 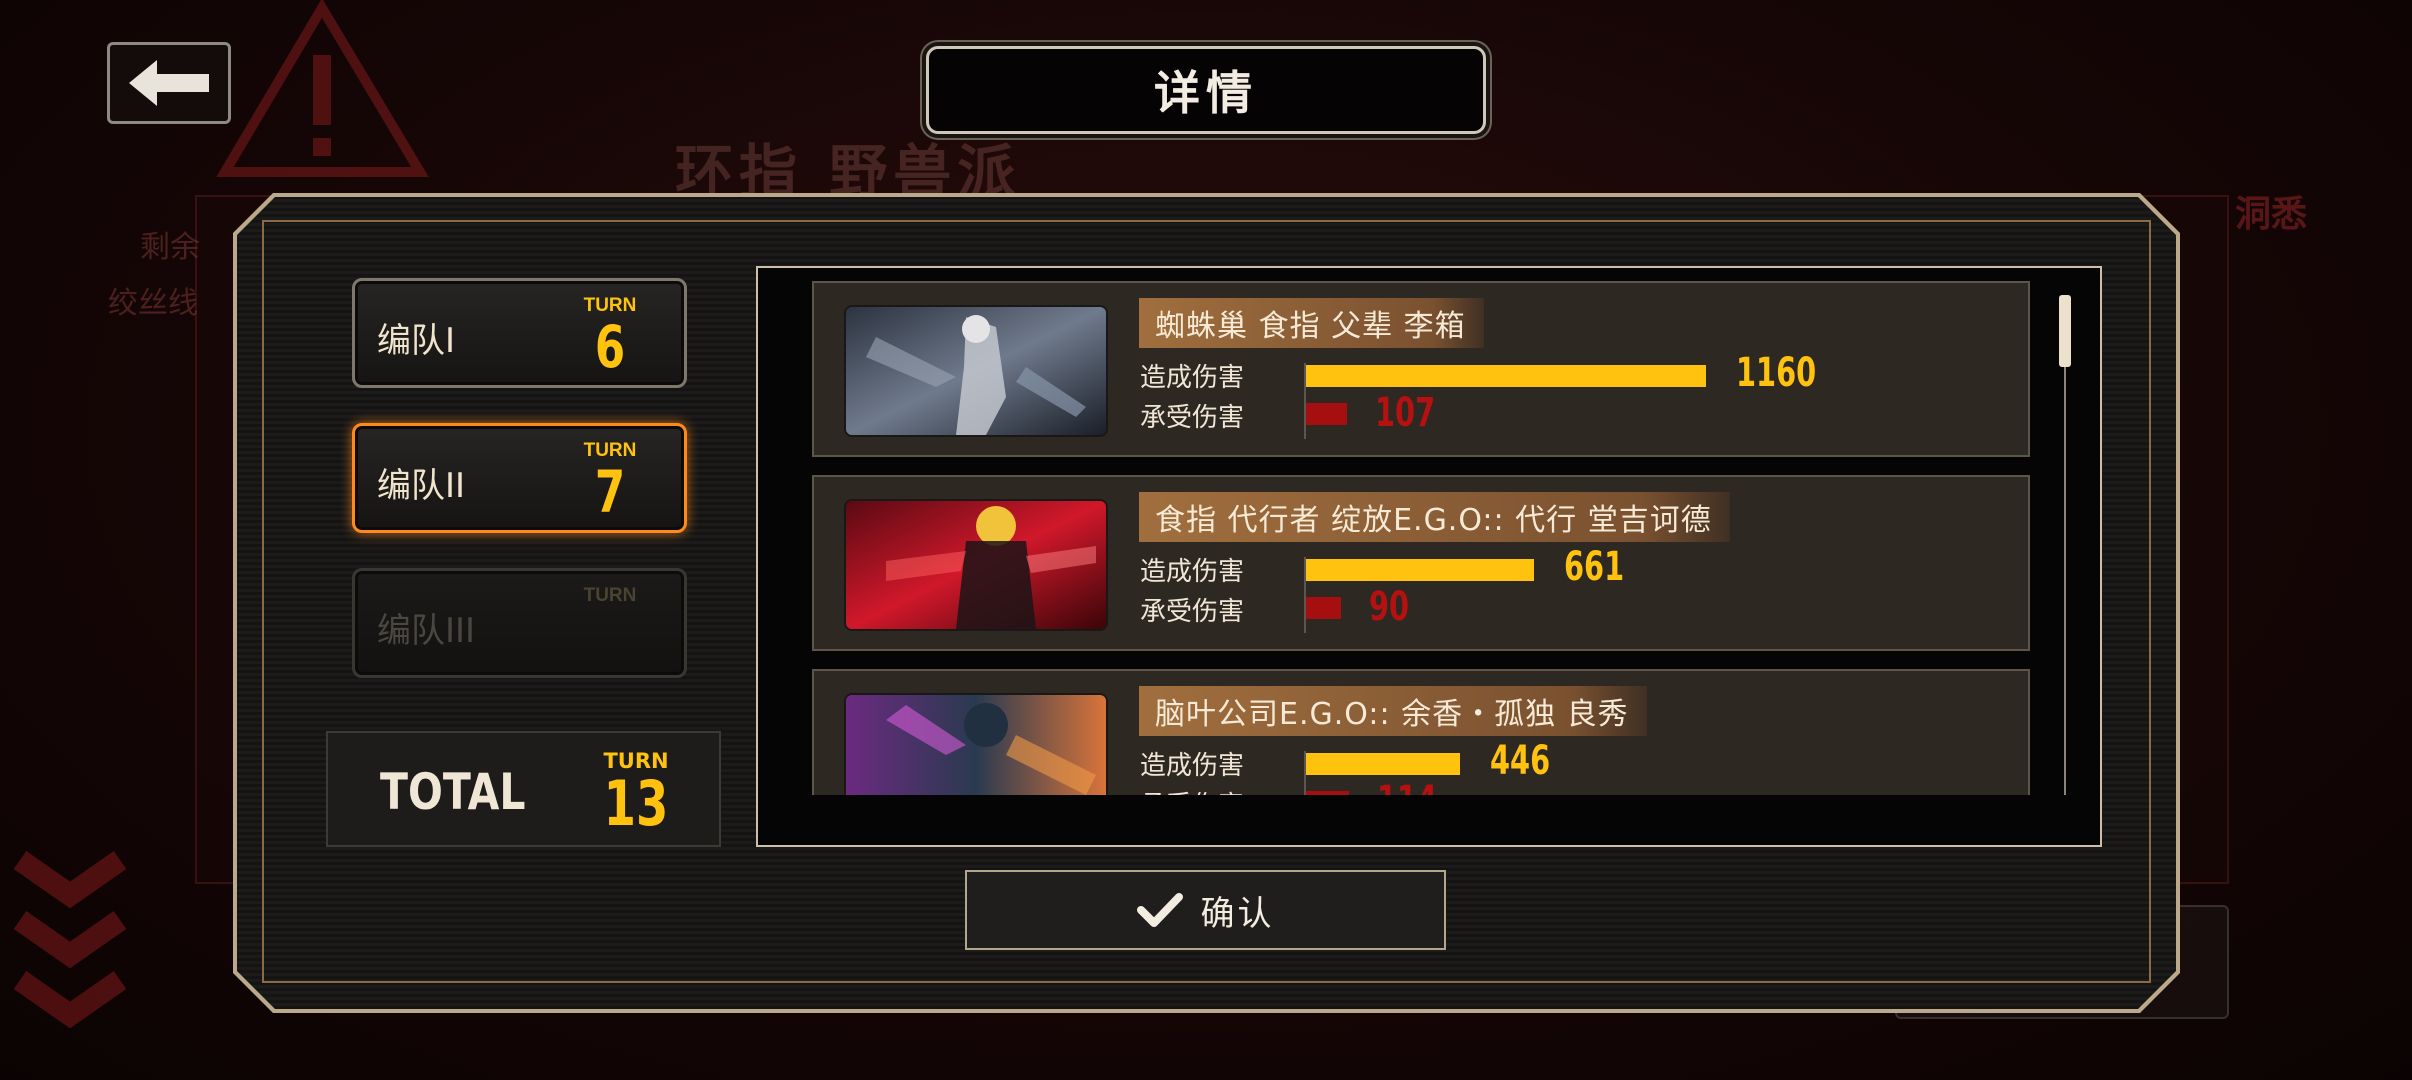 What do you see at coordinates (1311, 323) in the screenshot?
I see `character-name: 蜘蛛巢 食指 父辈 李箱` at bounding box center [1311, 323].